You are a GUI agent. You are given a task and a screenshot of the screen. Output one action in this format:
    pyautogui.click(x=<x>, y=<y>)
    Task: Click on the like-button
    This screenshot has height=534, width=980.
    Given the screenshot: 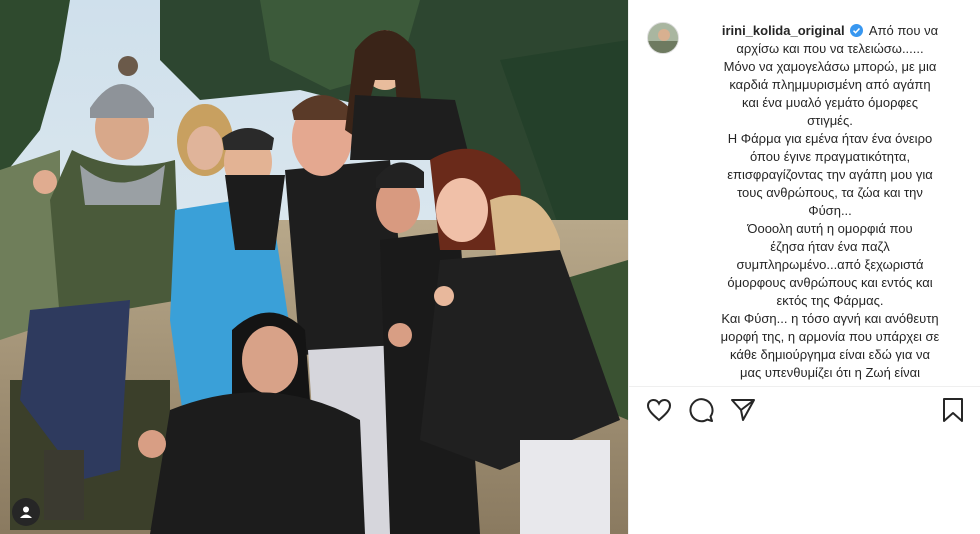 What is the action you would take?
    pyautogui.click(x=659, y=410)
    